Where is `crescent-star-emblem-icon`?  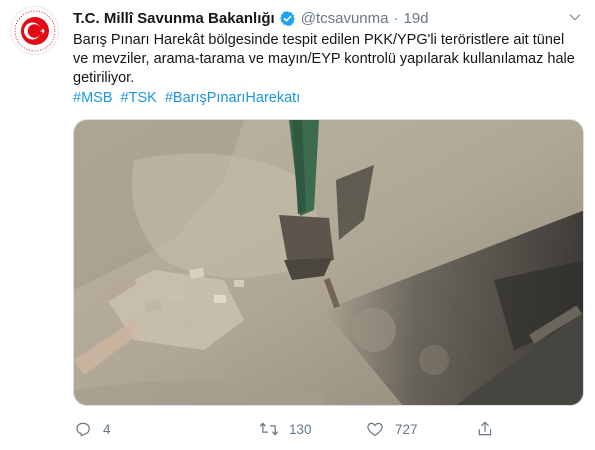
crescent-star-emblem-icon is located at coordinates (34, 30).